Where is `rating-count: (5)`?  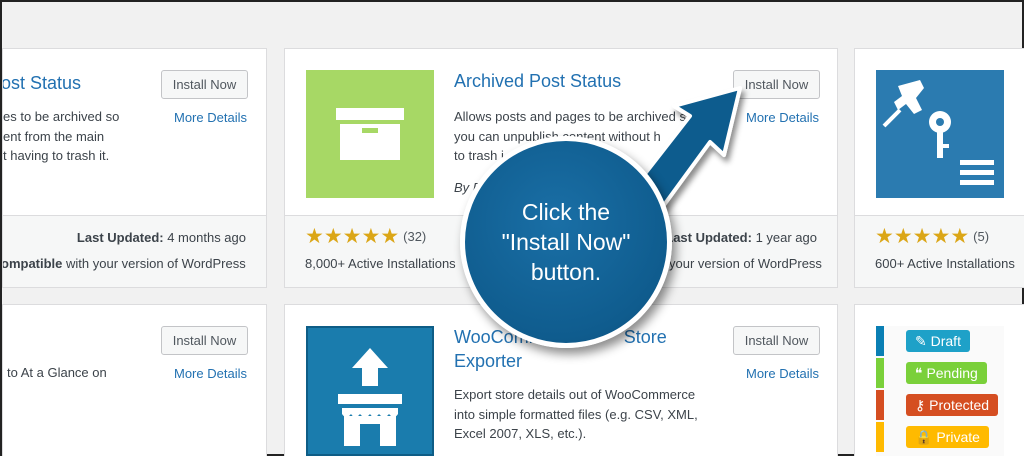 rating-count: (5) is located at coordinates (981, 236).